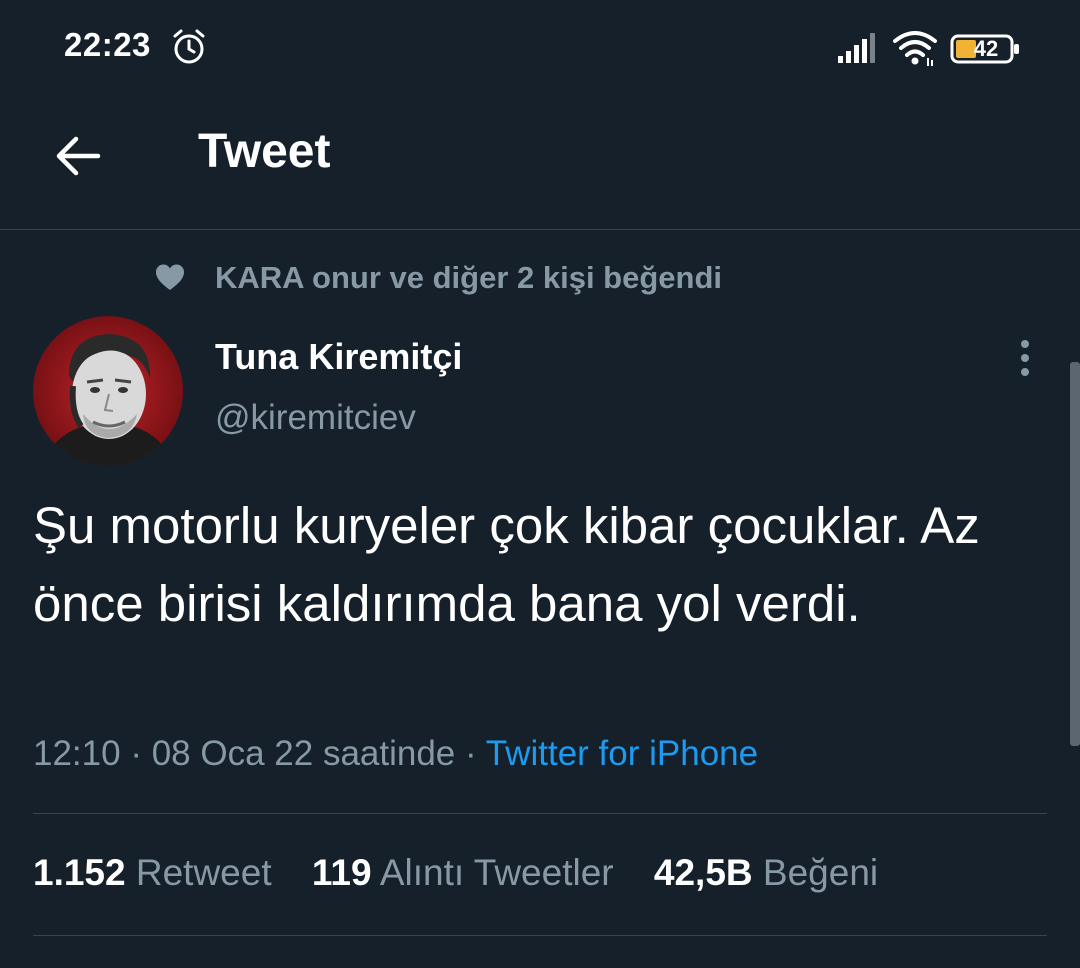 The height and width of the screenshot is (968, 1080). Describe the element at coordinates (189, 46) in the screenshot. I see `alarm-icon` at that location.